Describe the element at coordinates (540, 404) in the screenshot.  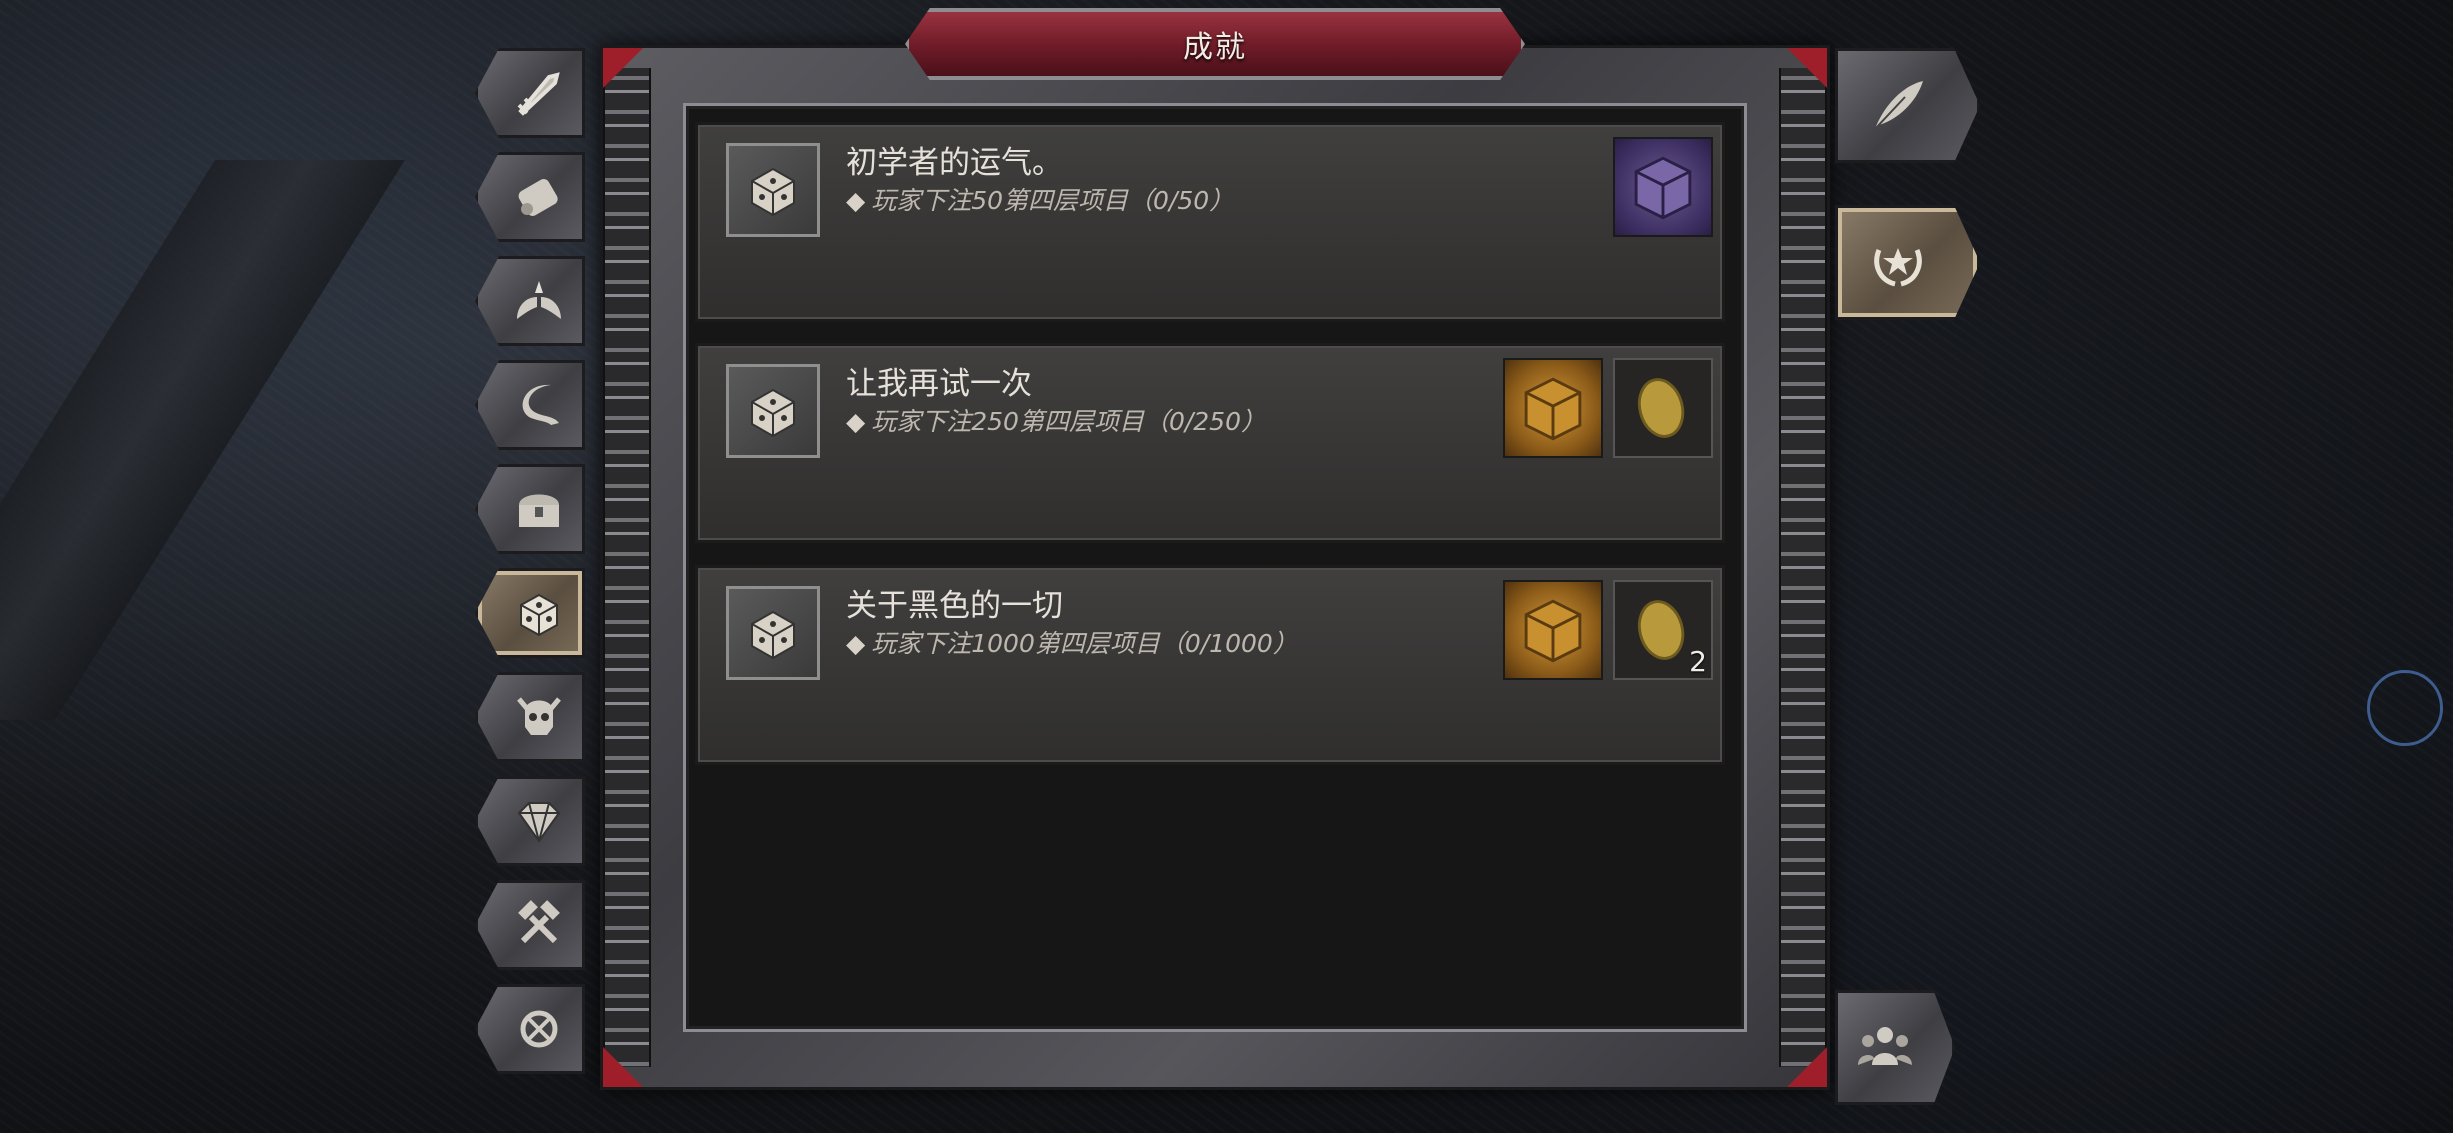
I see `horn-icon` at that location.